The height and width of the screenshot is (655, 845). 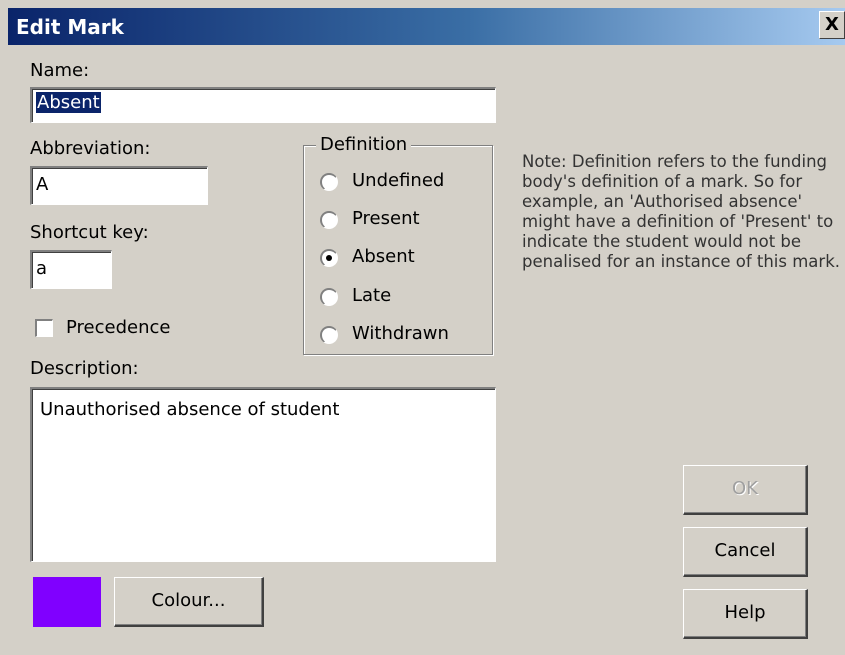 I want to click on cancel-button: Cancel, so click(x=745, y=552).